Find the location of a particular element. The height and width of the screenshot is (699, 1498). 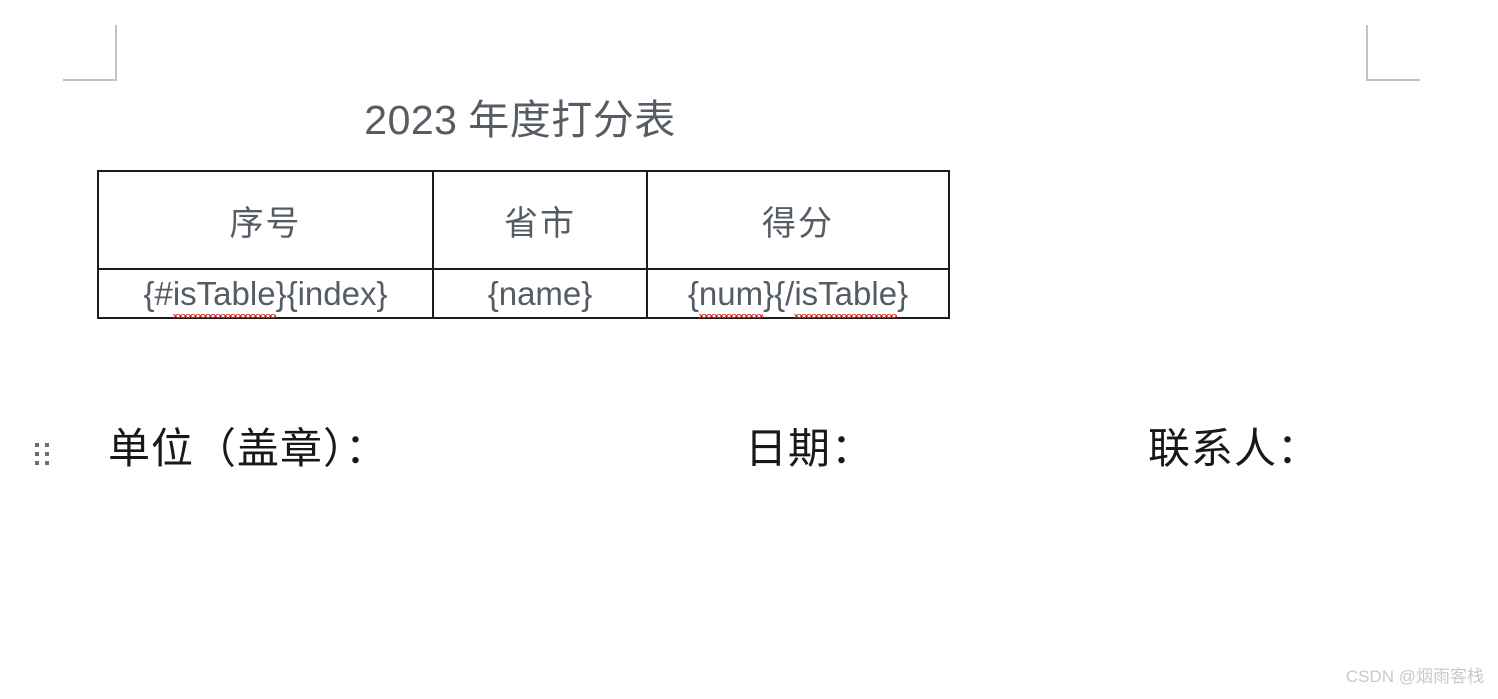

spellcheck-misspelling-istable-close: isTable is located at coordinates (846, 296).